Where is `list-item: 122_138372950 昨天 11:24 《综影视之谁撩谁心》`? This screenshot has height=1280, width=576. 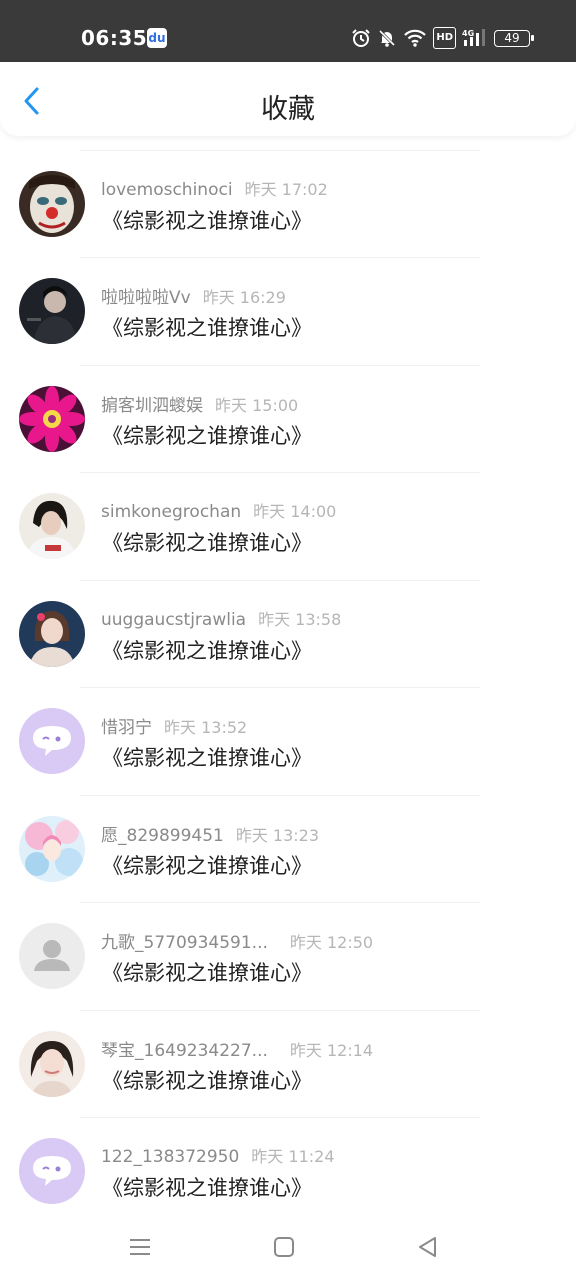 list-item: 122_138372950 昨天 11:24 《综影视之谁撩谁心》 is located at coordinates (288, 1167).